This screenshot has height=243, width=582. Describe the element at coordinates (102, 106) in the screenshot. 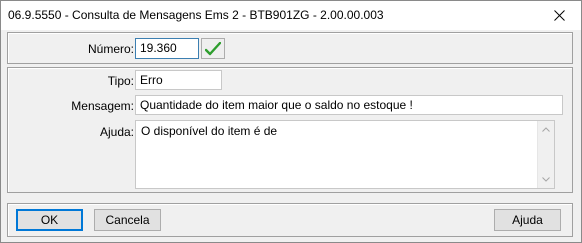

I see `mensagem-label: Mensagem:` at that location.